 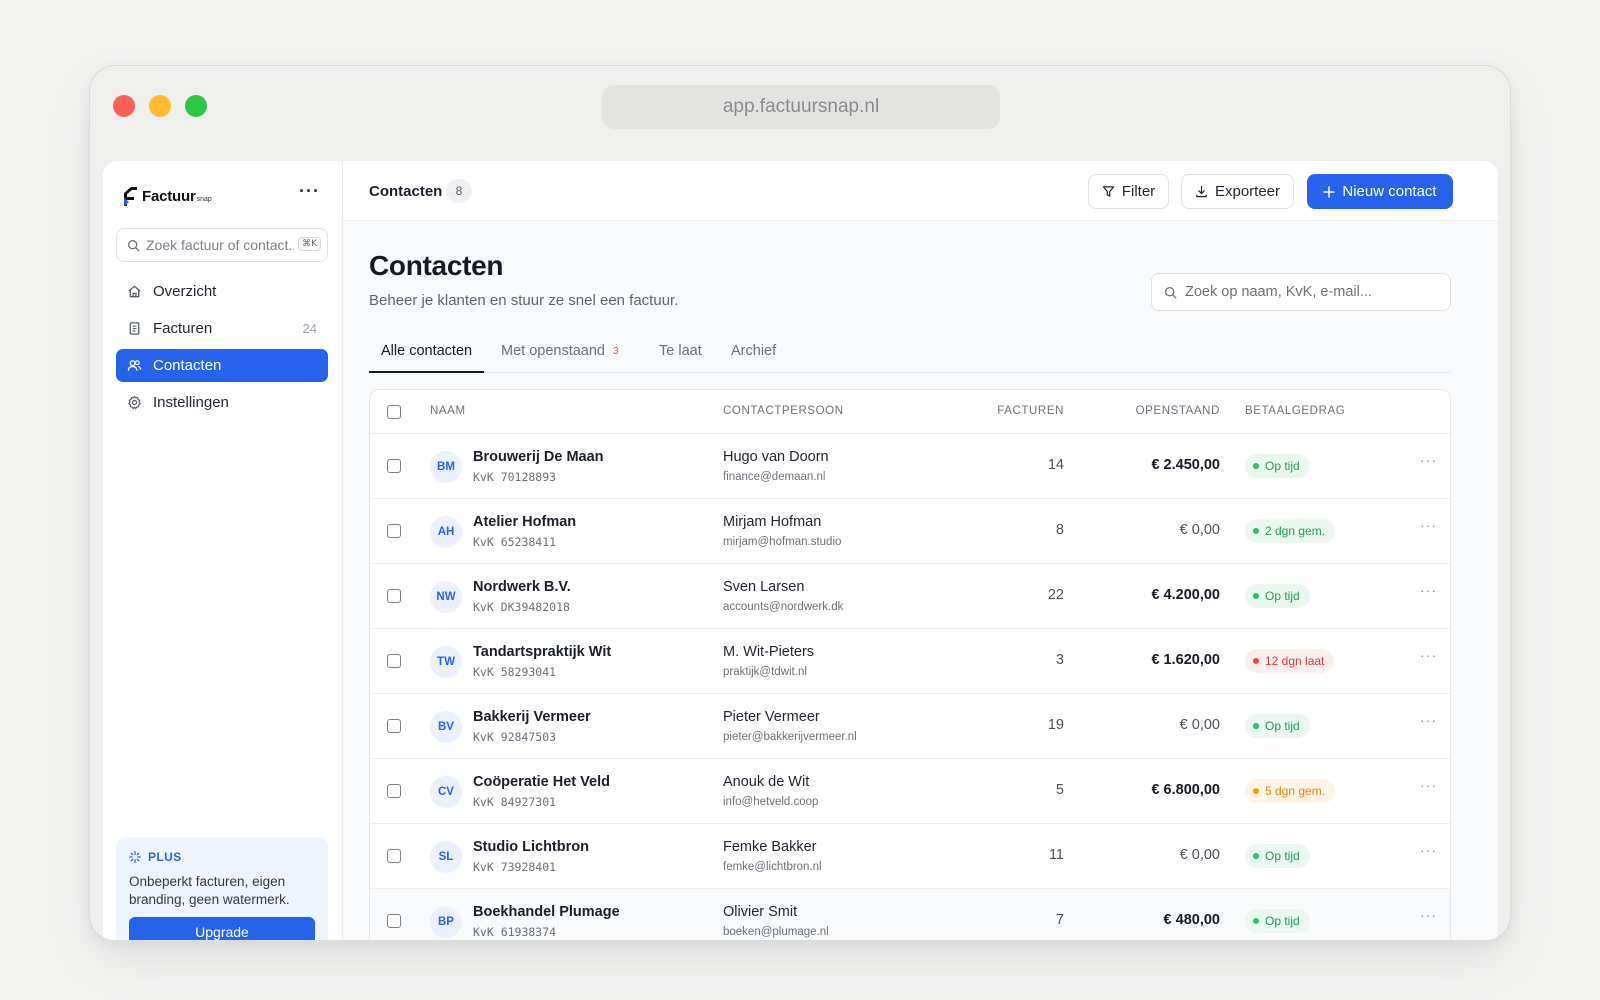 What do you see at coordinates (774, 477) in the screenshot?
I see `contact-email: finance@demaan.nl` at bounding box center [774, 477].